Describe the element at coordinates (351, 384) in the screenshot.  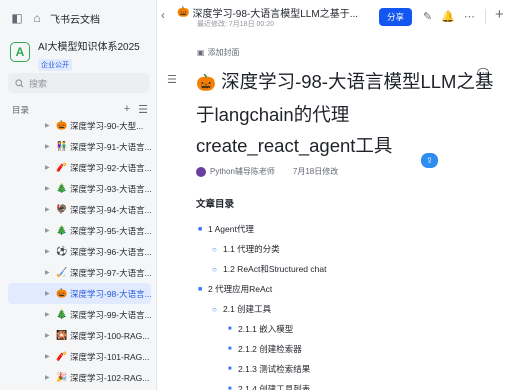
I see `toc-item: ■ 2.1.4 创建工具列表` at that location.